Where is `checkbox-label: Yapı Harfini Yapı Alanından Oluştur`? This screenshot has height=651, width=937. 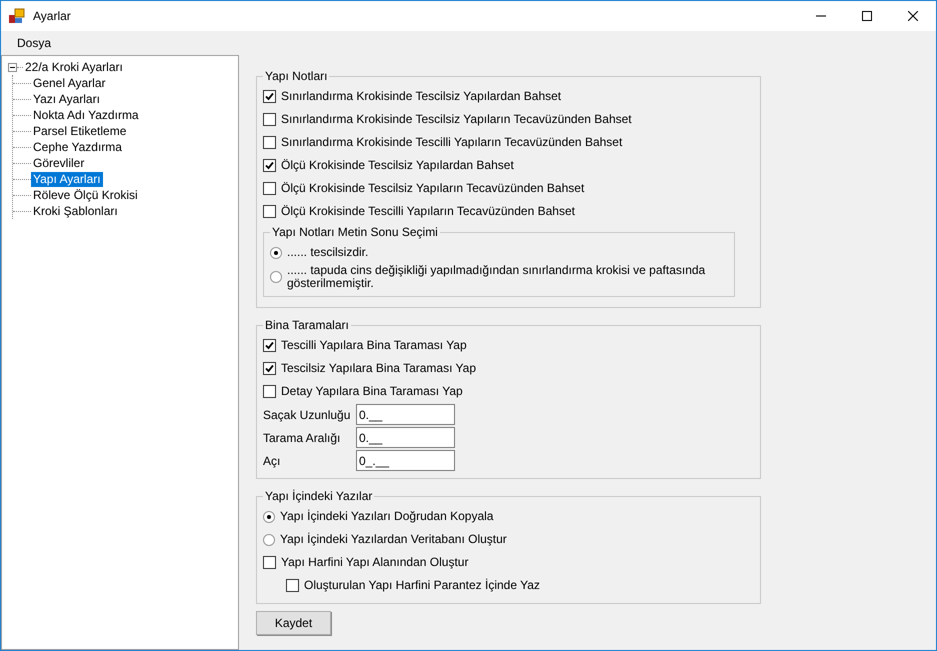 checkbox-label: Yapı Harfini Yapı Alanından Oluştur is located at coordinates (374, 562).